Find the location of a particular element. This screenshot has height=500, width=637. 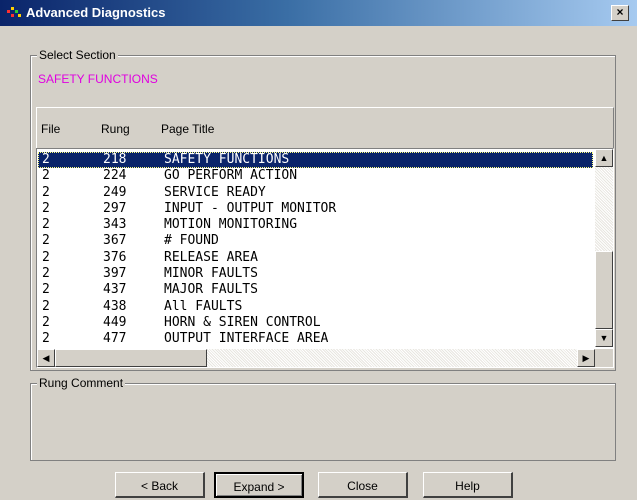

back-button: < Back is located at coordinates (160, 485).